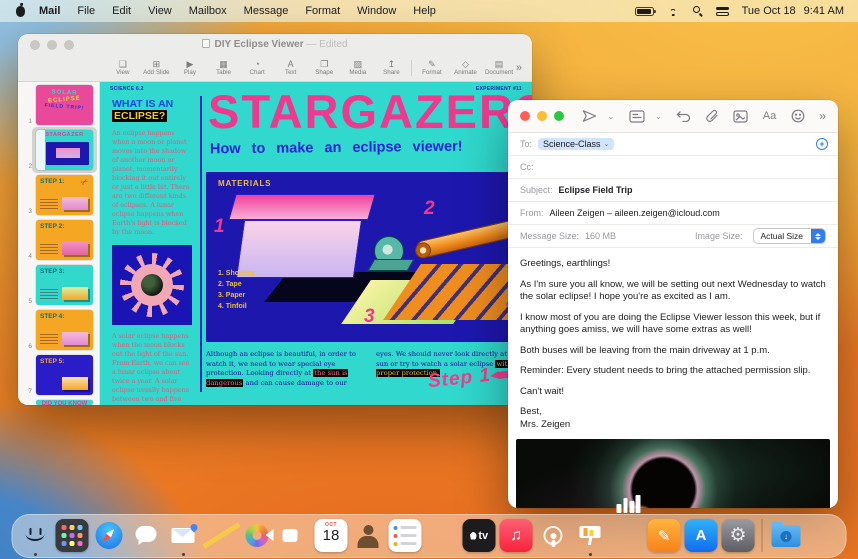 This screenshot has height=559, width=858. Describe the element at coordinates (645, 11) in the screenshot. I see `battery-icon` at that location.